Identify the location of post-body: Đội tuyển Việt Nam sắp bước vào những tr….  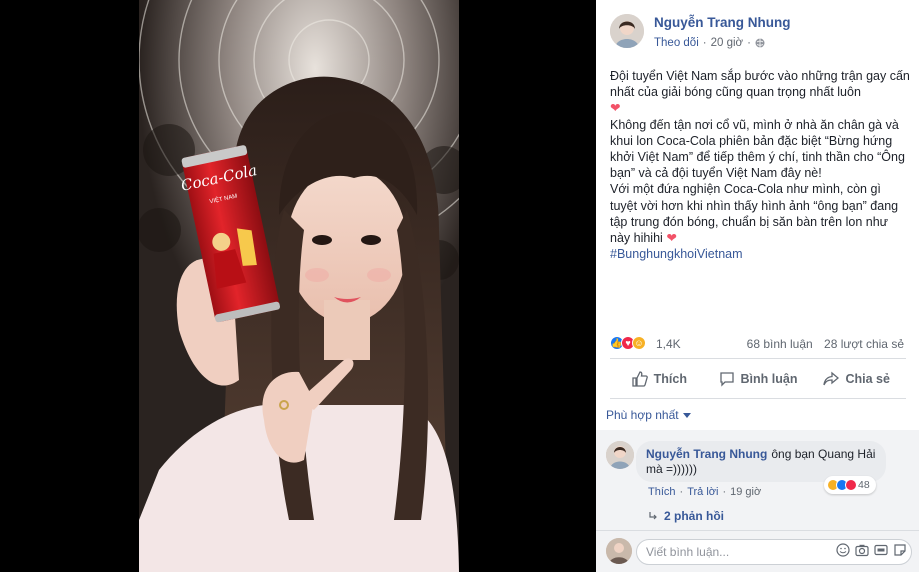
(760, 165).